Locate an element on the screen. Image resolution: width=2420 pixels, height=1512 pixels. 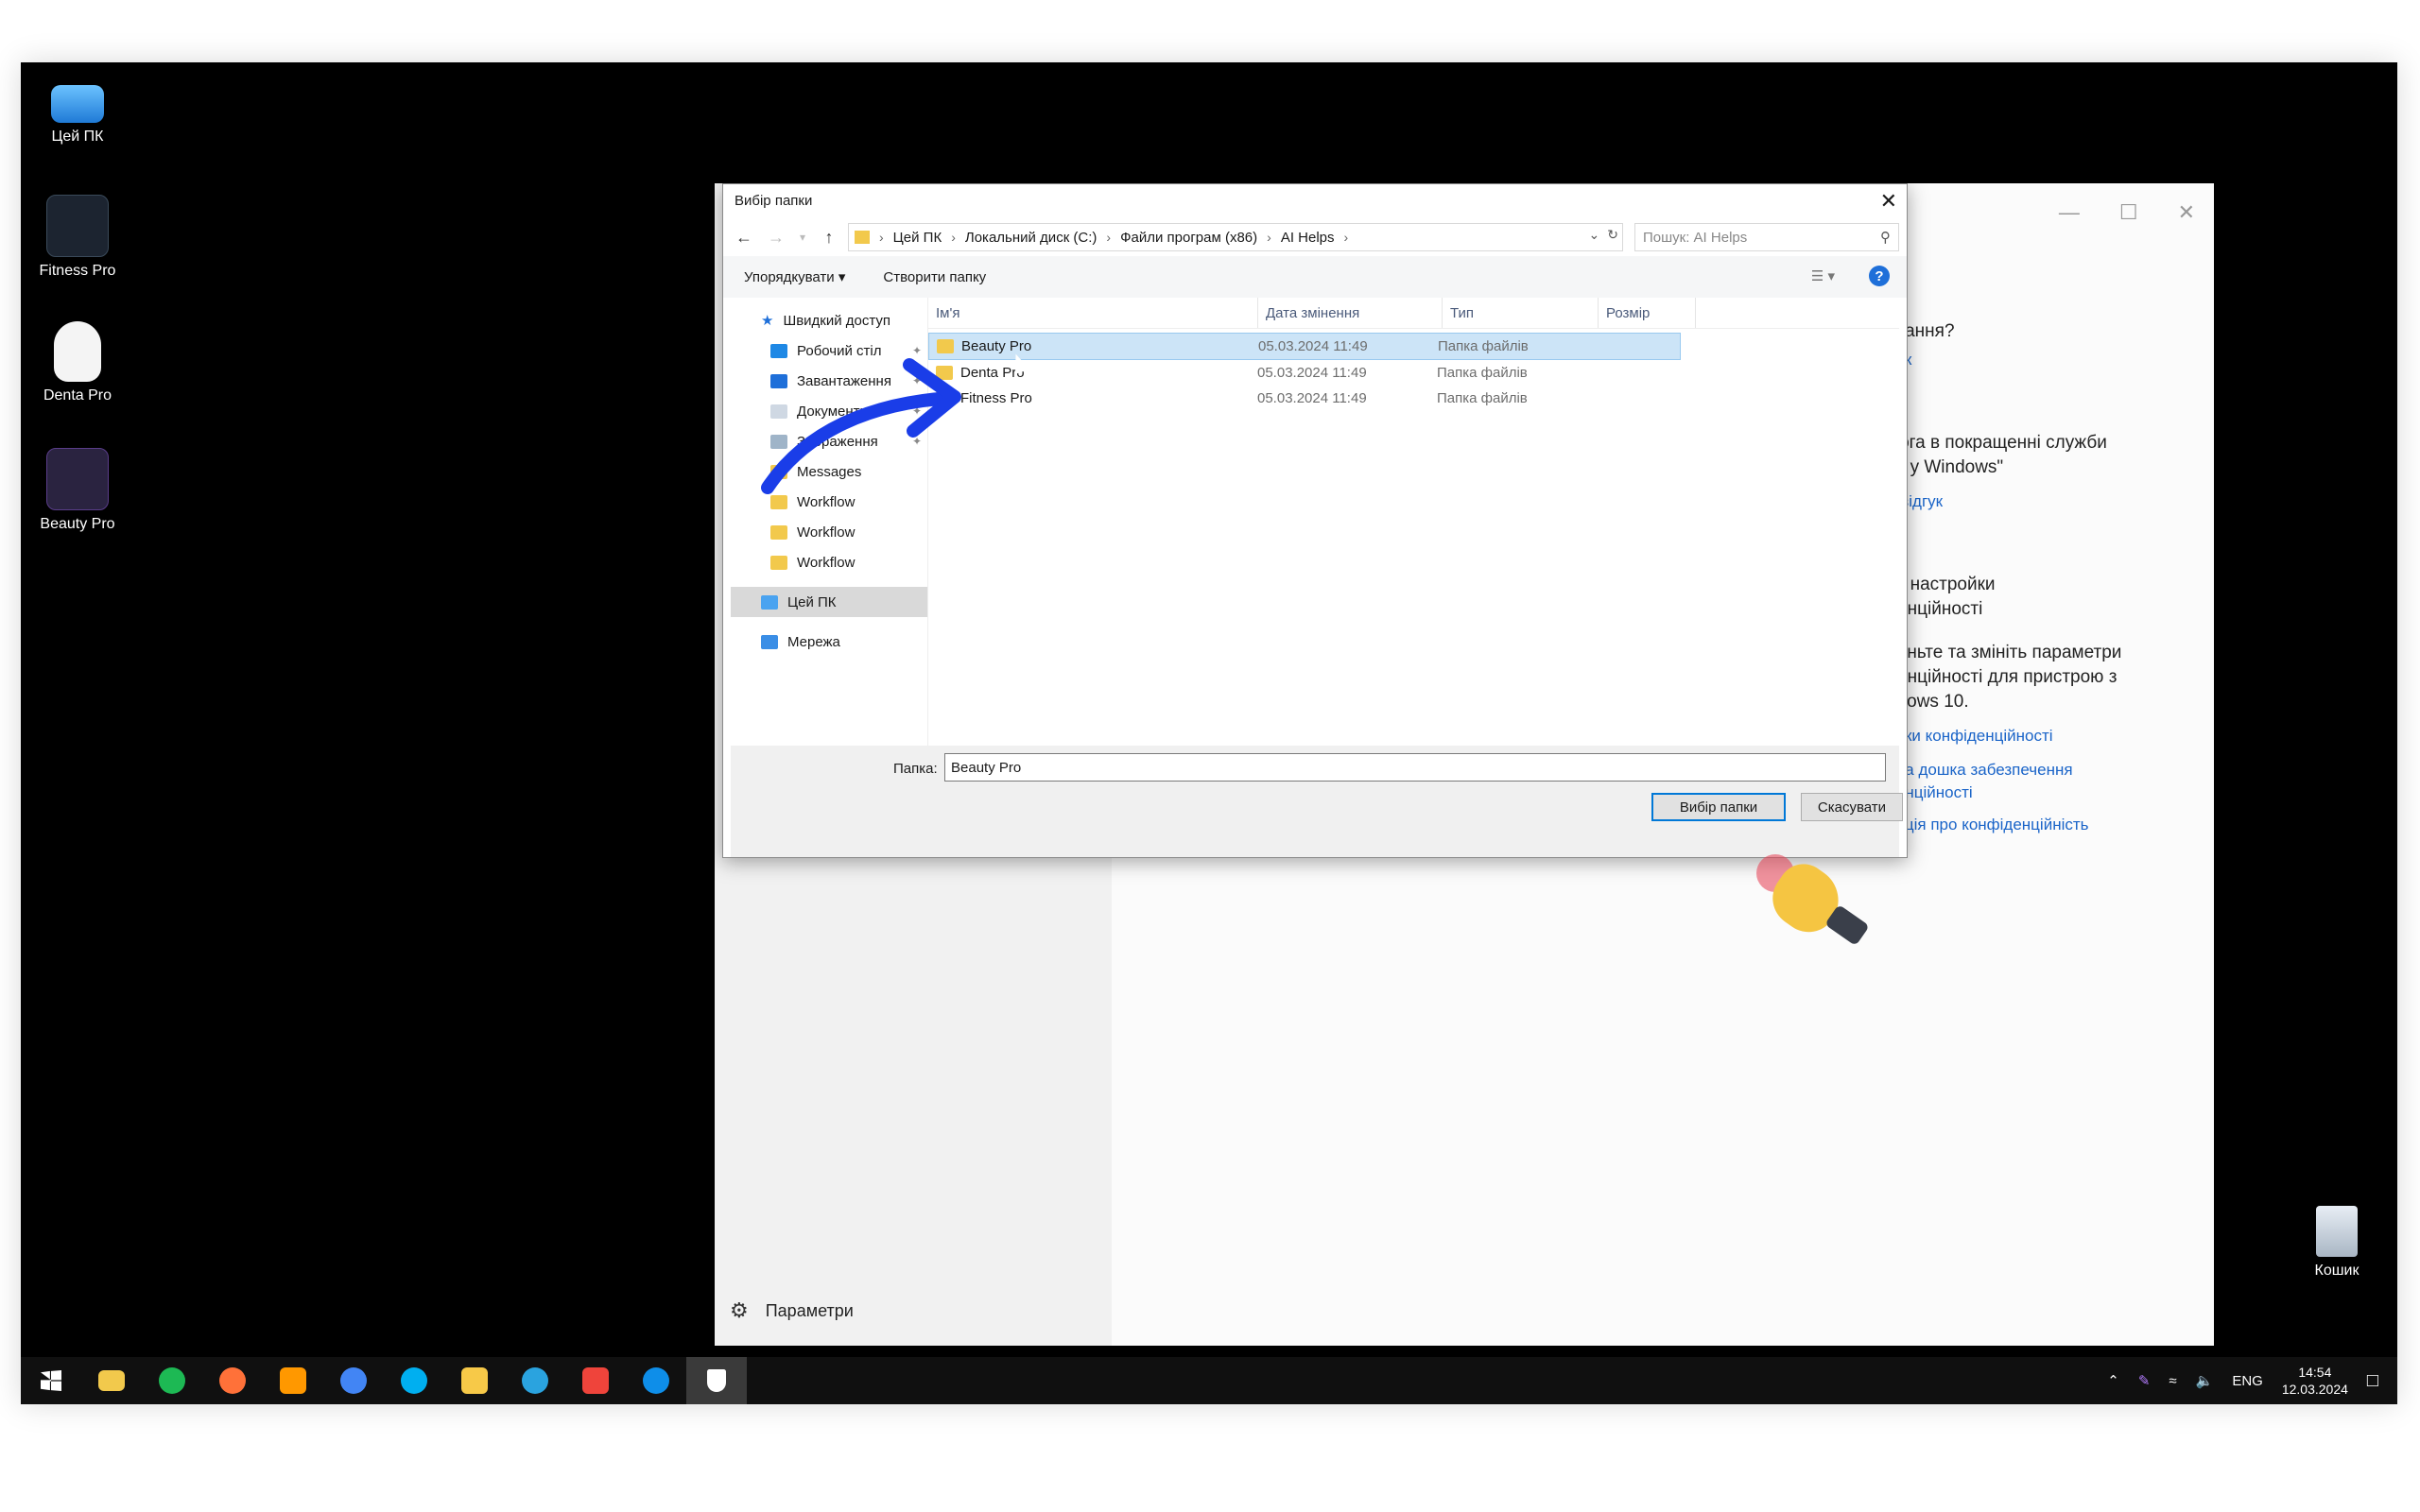
search-icon: ⚲ is located at coordinates (1886, 238).